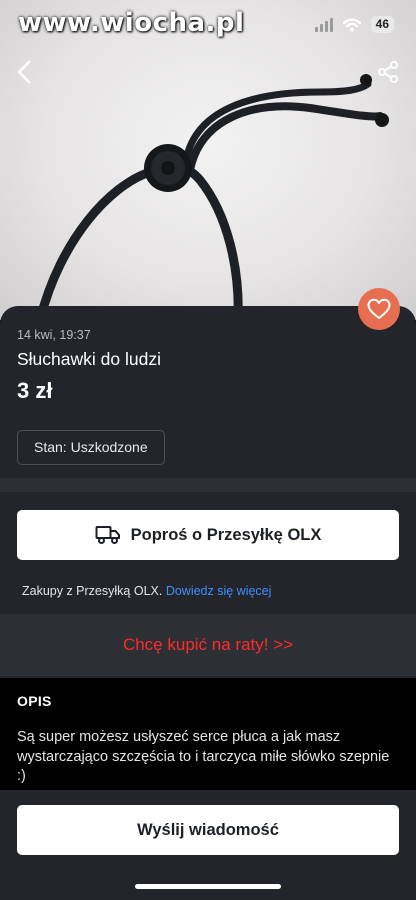 The height and width of the screenshot is (900, 416). I want to click on battery-indicator: 46, so click(382, 24).